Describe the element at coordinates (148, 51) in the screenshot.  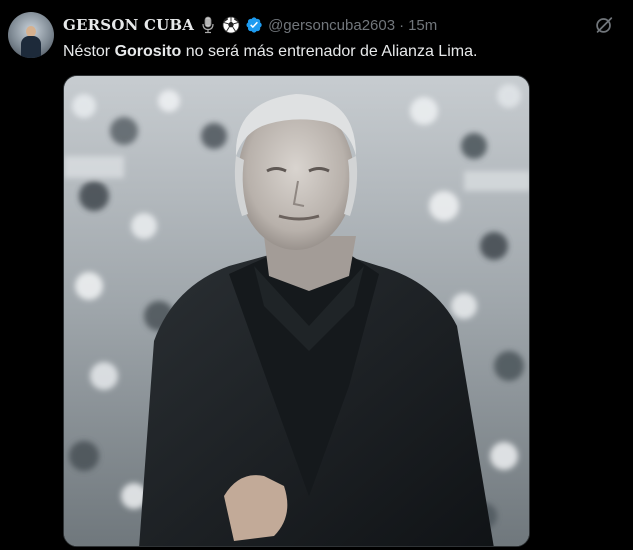
I see `tweet-text-bold: Gorosito` at that location.